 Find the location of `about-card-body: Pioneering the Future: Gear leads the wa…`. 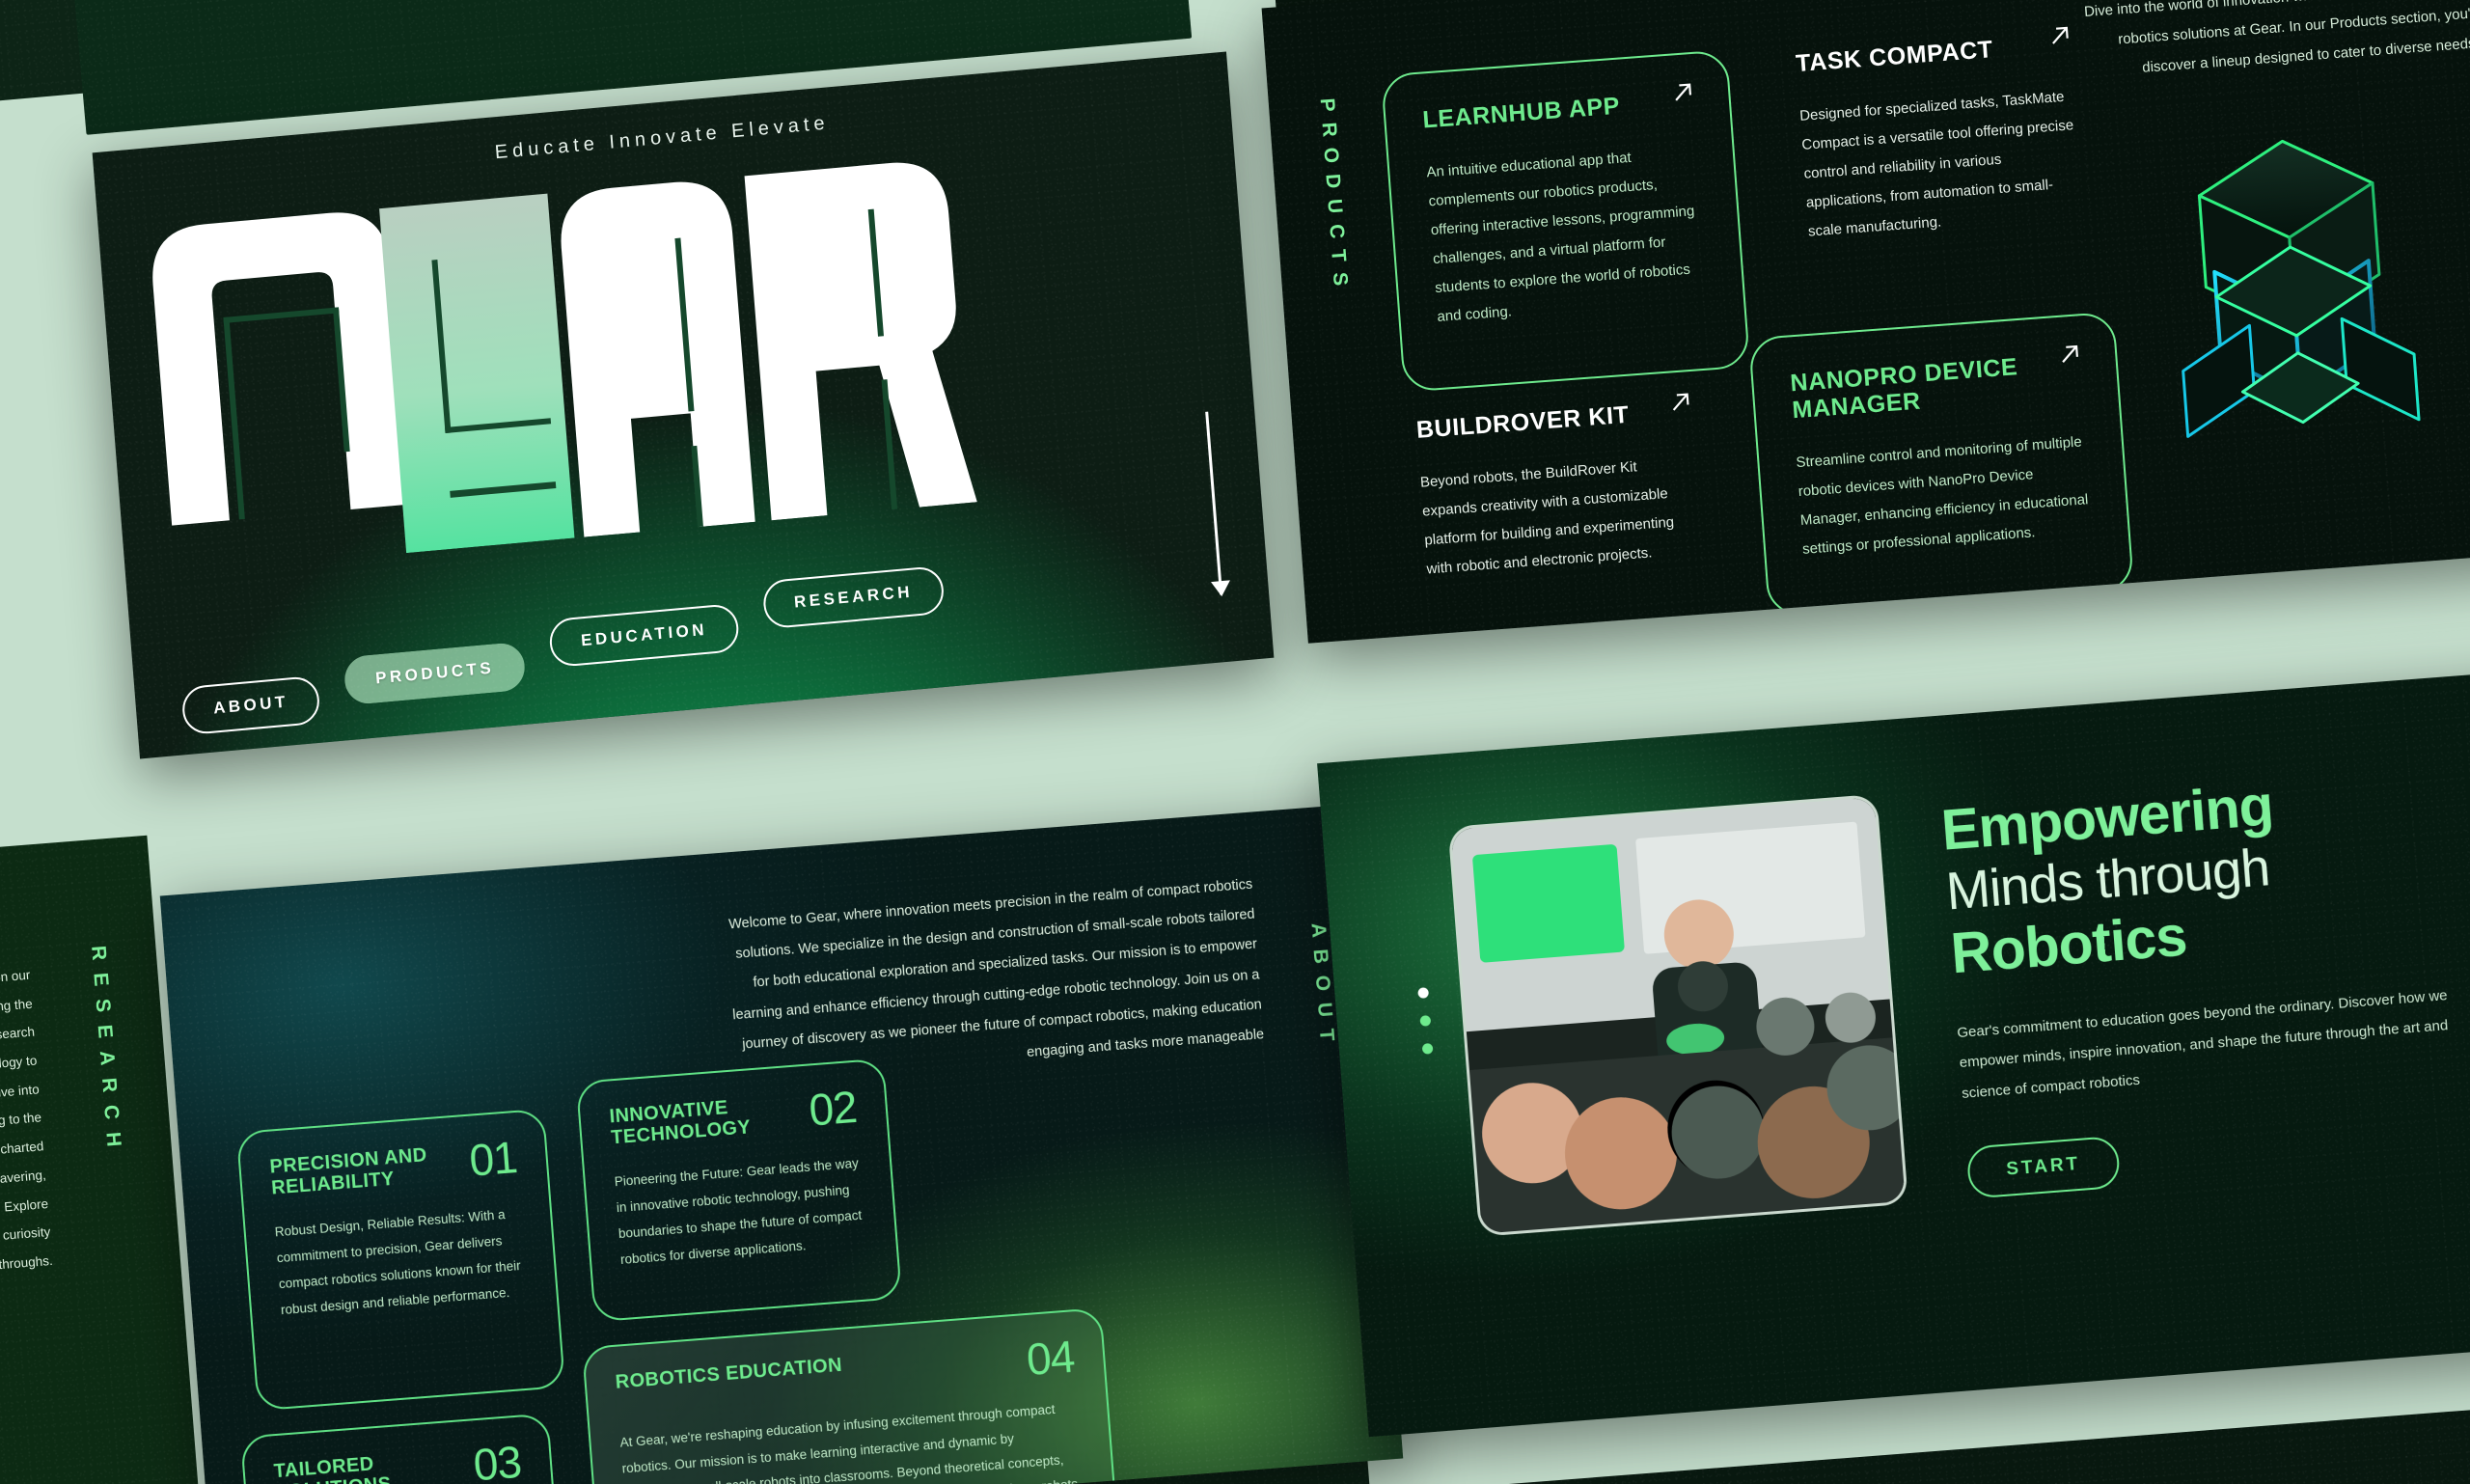

about-card-body: Pioneering the Future: Gear leads the wa… is located at coordinates (738, 1211).